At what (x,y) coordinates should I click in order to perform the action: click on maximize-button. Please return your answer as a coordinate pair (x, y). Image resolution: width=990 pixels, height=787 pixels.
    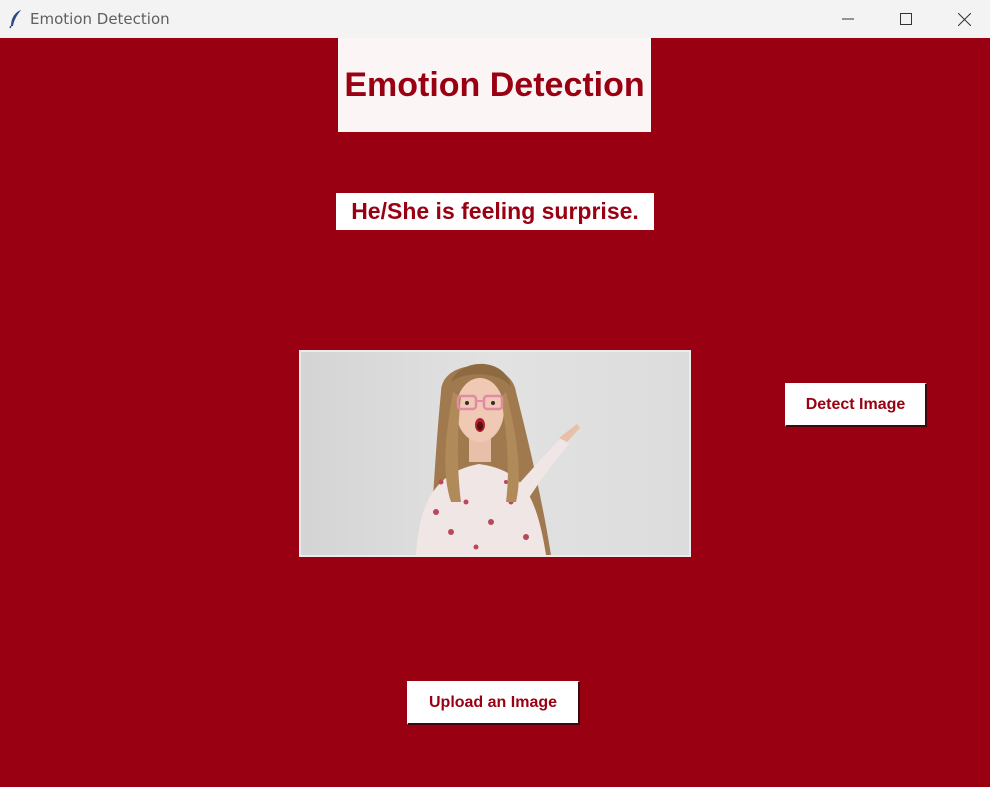
    Looking at the image, I should click on (906, 19).